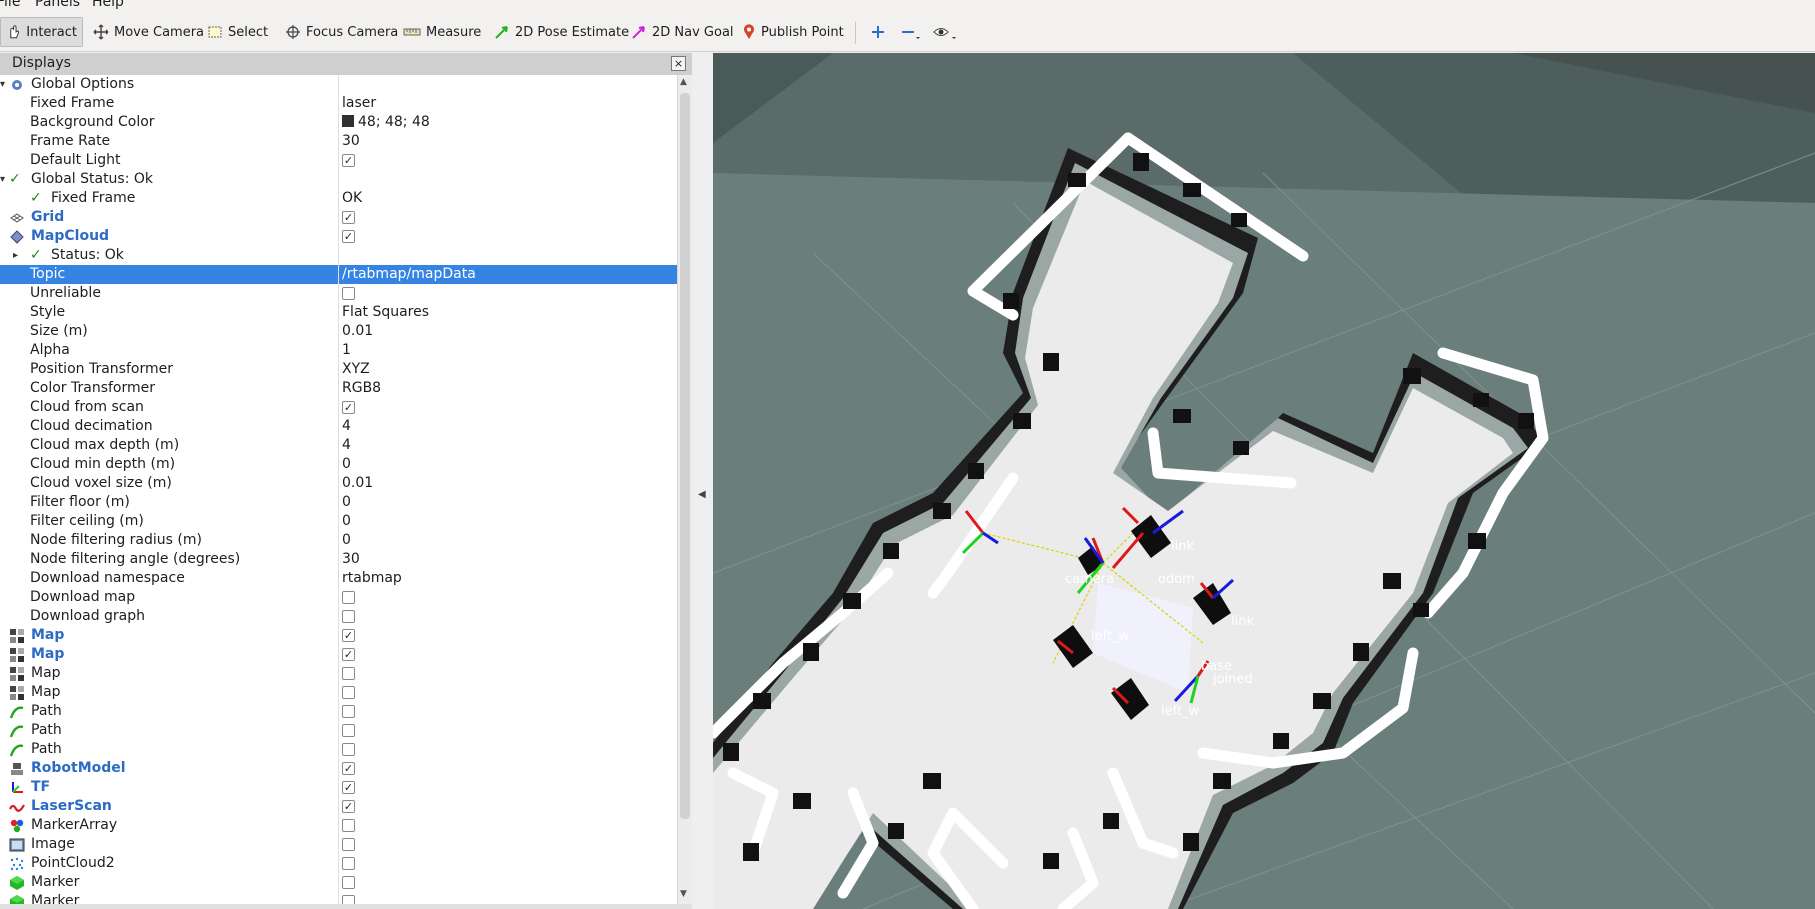 The image size is (1815, 909). I want to click on move-camera-tool-button: Move Camera, so click(148, 32).